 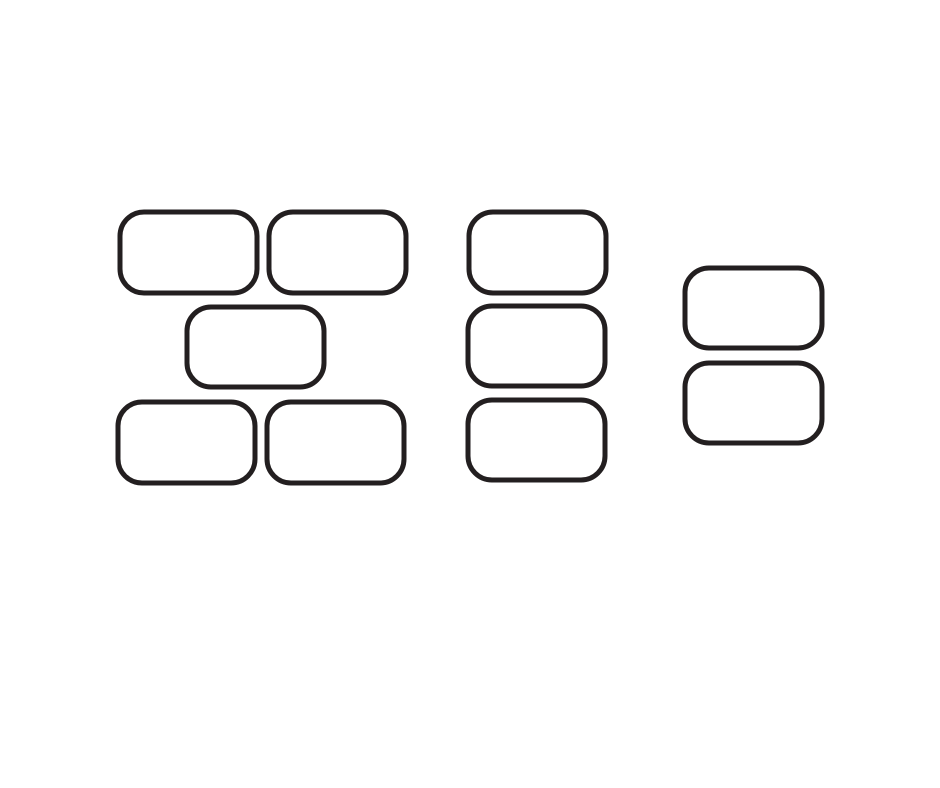 I want to click on group-three, so click(x=537, y=346).